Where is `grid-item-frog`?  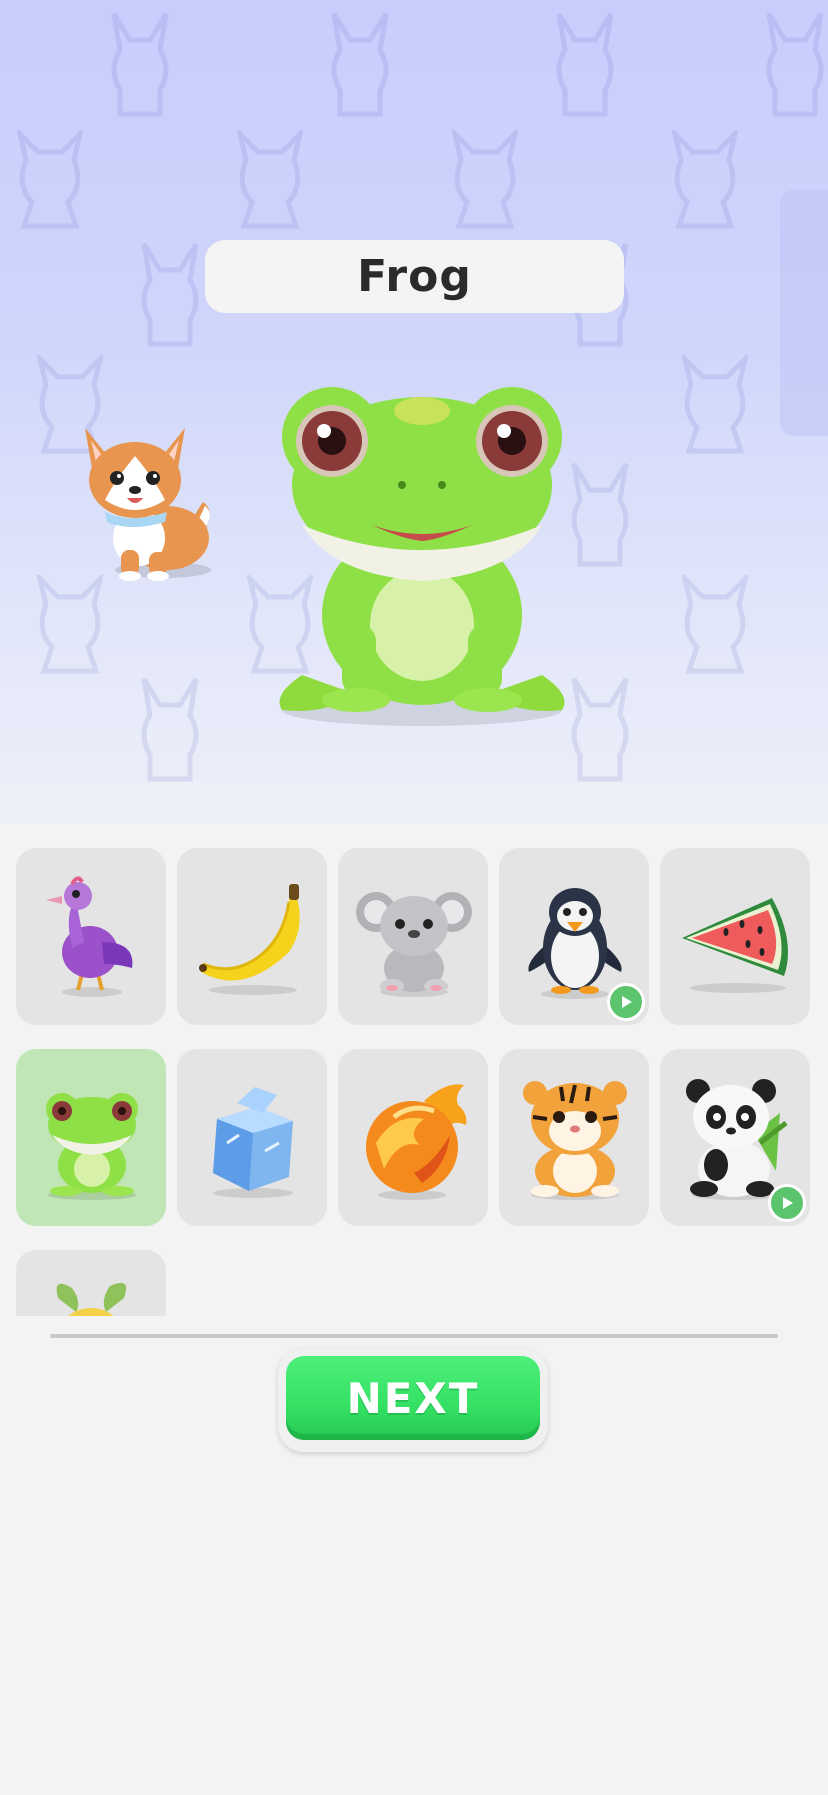
grid-item-frog is located at coordinates (91, 1137).